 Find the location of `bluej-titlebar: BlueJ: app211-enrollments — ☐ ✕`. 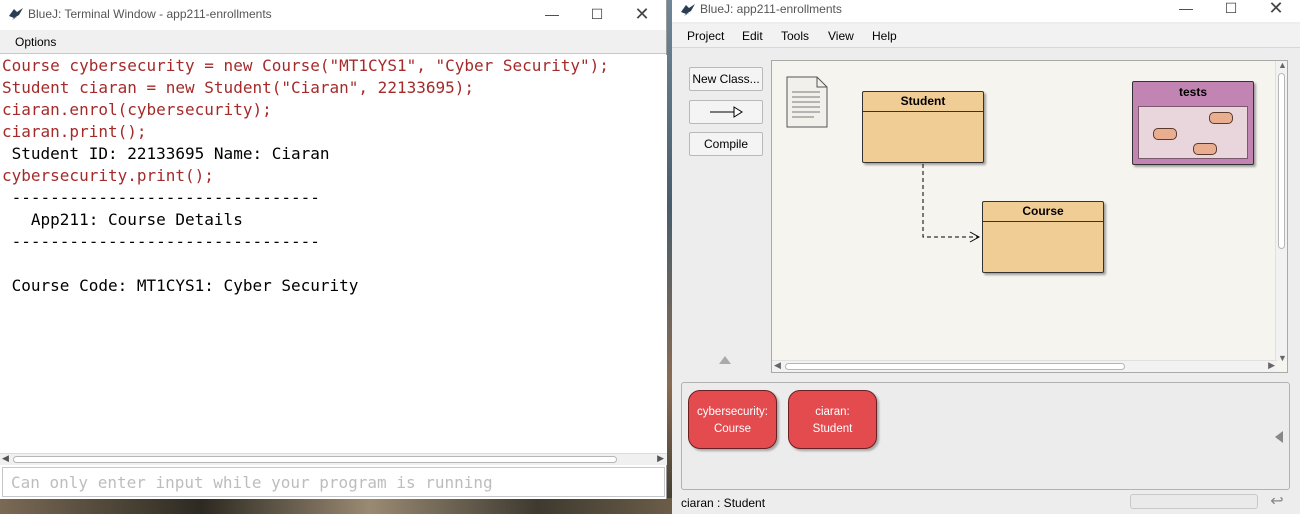

bluej-titlebar: BlueJ: app211-enrollments — ☐ ✕ is located at coordinates (986, 11).